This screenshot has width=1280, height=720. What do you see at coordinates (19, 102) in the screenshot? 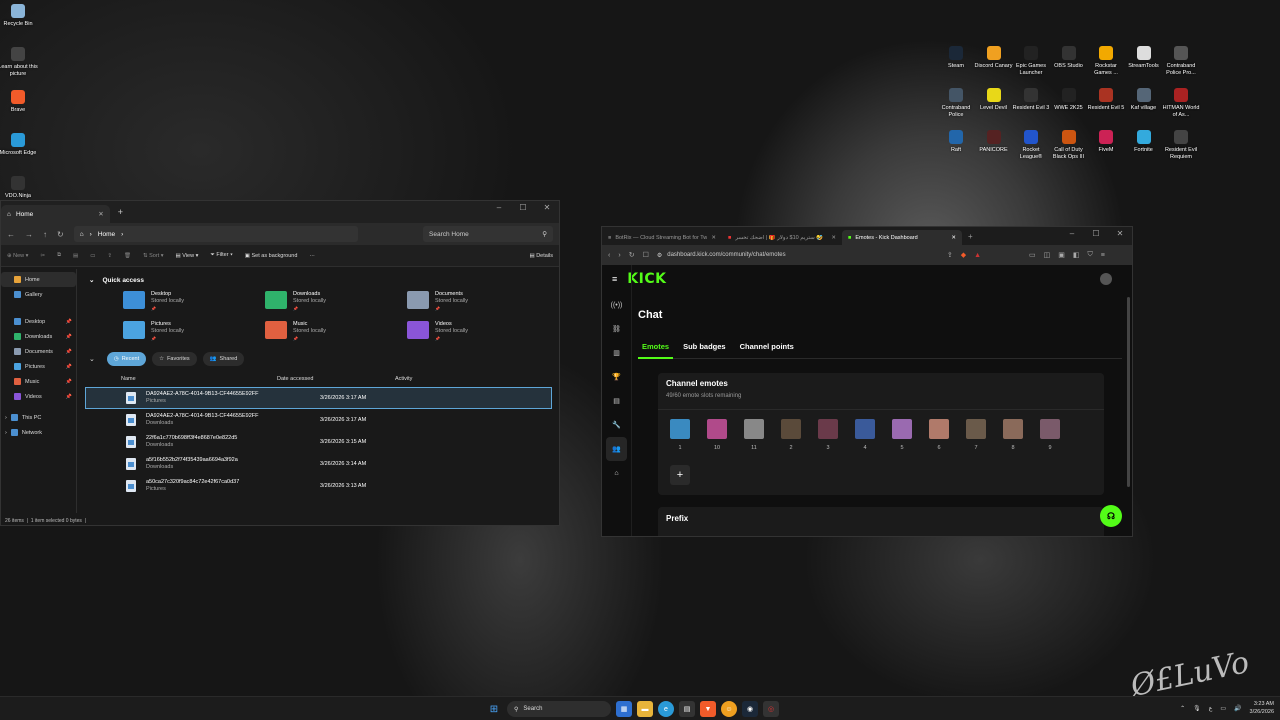
I see `desktop-icon-brave: Brave` at bounding box center [19, 102].